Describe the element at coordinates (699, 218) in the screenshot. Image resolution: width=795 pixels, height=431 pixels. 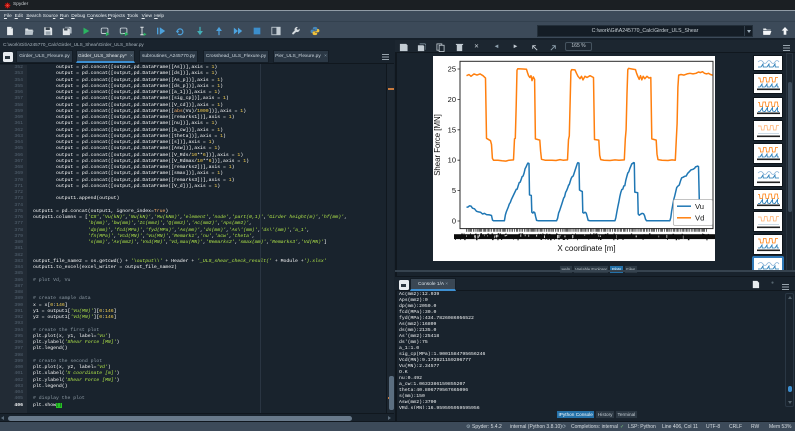
I see `svg-text: Vd` at that location.